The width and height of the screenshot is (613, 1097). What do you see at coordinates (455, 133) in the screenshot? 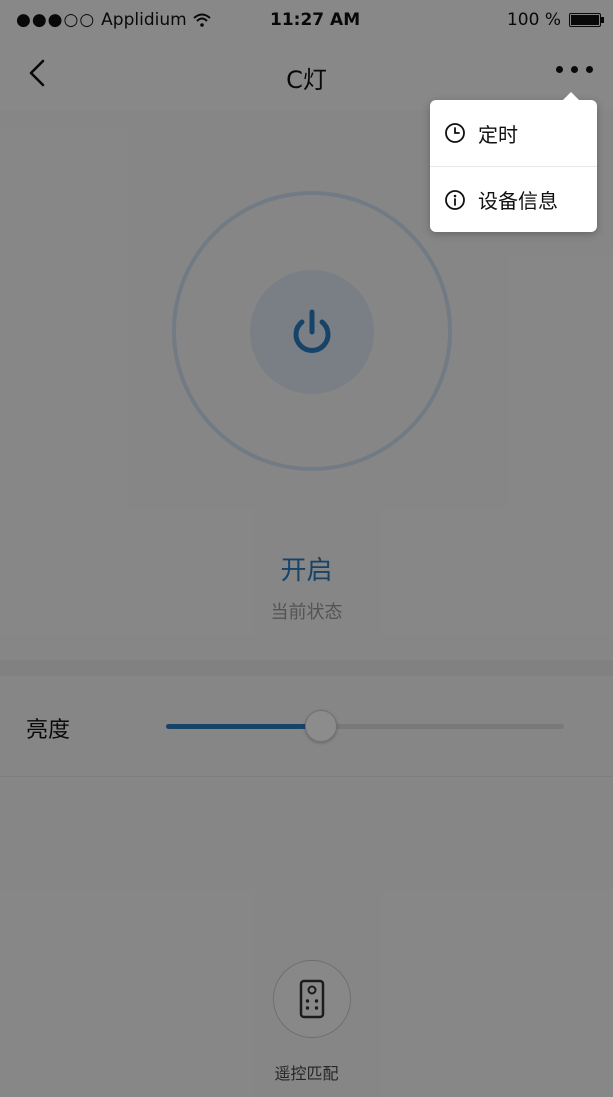
I see `clock-icon` at bounding box center [455, 133].